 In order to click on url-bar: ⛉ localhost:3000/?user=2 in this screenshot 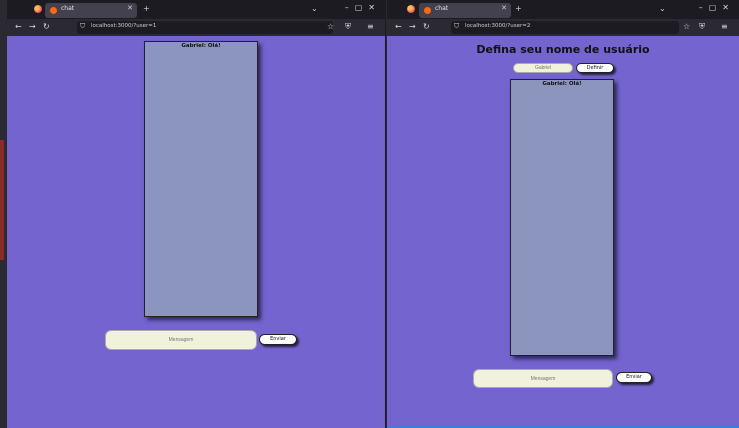, I will do `click(565, 27)`.